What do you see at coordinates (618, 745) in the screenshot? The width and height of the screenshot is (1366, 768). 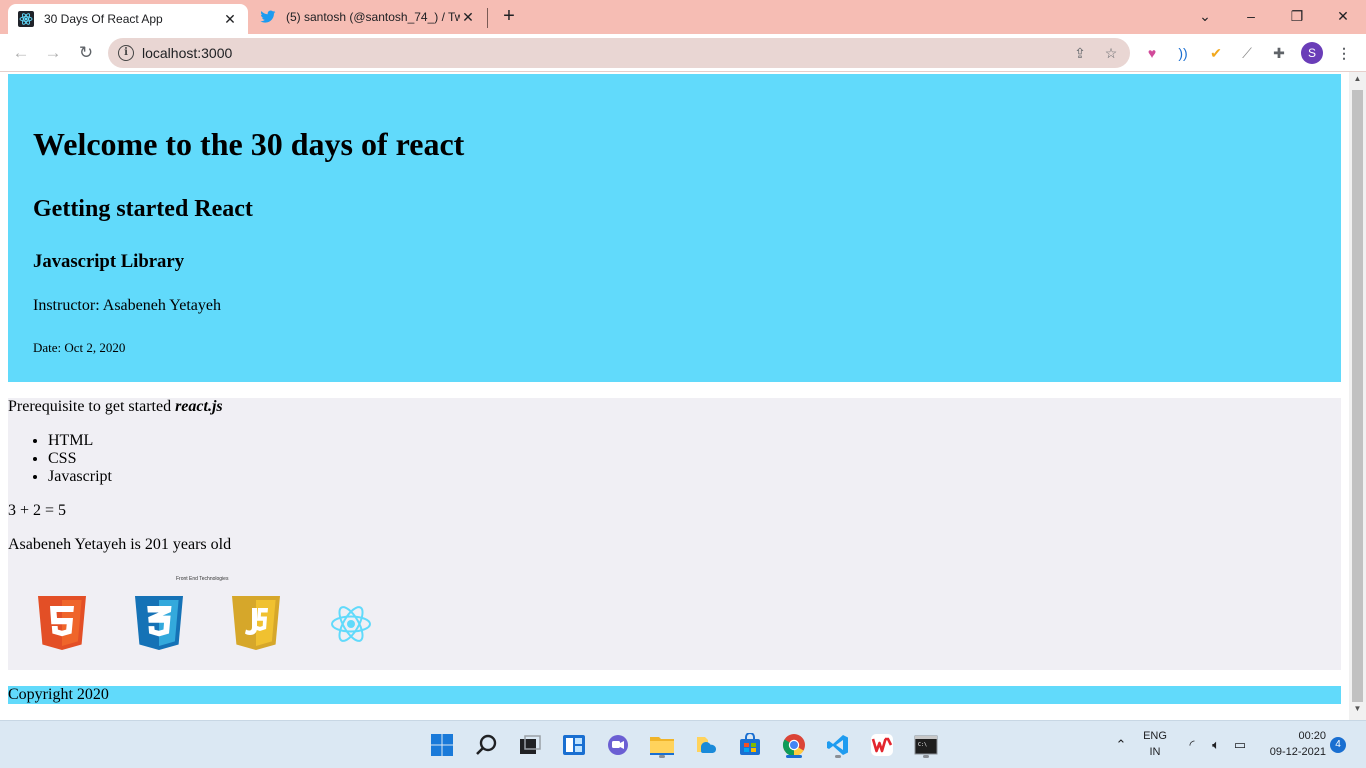 I see `chat-icon` at bounding box center [618, 745].